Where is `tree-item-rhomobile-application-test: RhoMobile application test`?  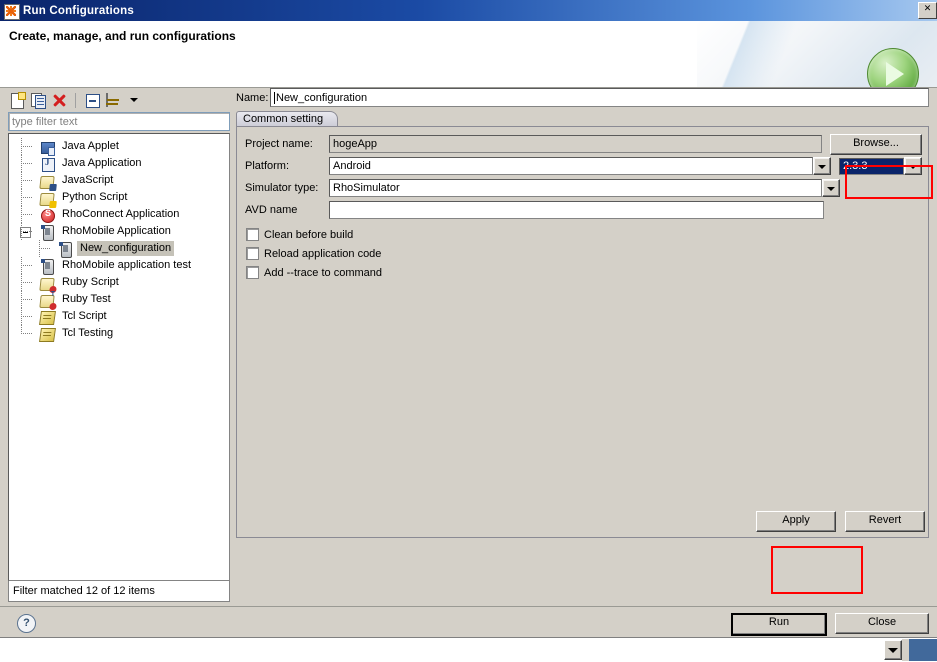 tree-item-rhomobile-application-test: RhoMobile application test is located at coordinates (119, 266).